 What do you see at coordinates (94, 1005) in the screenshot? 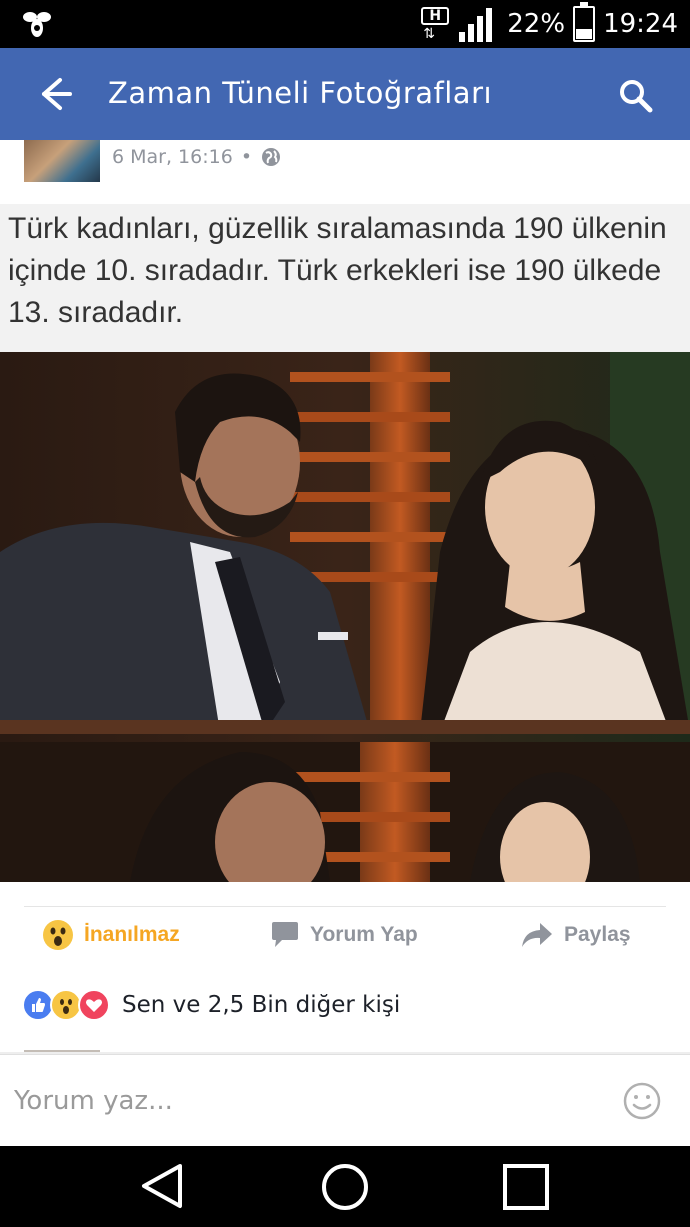
I see `love-icon` at bounding box center [94, 1005].